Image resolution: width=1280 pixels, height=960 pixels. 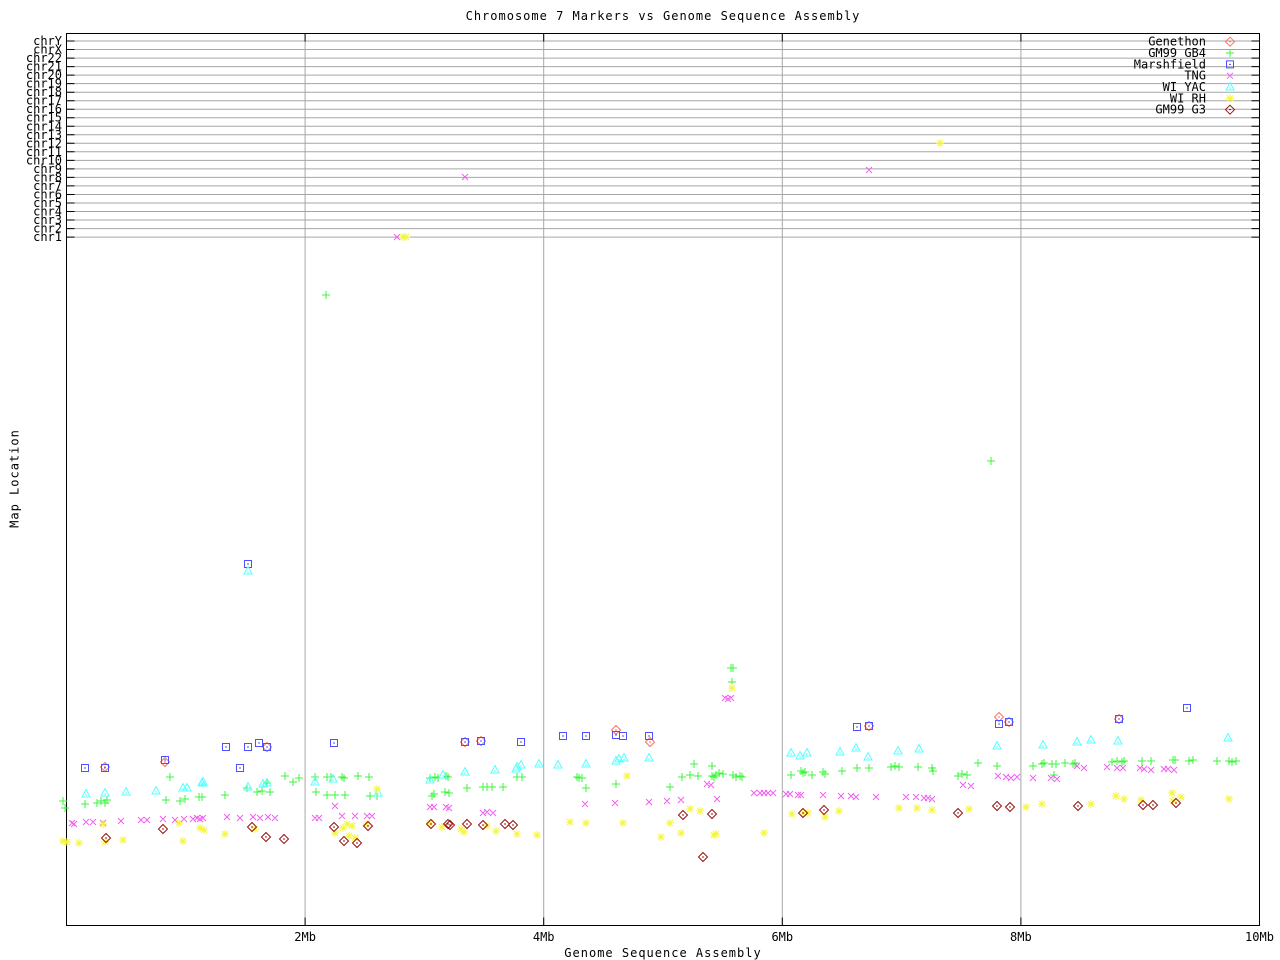 I want to click on x-tick-label: 2Mb, so click(x=305, y=937).